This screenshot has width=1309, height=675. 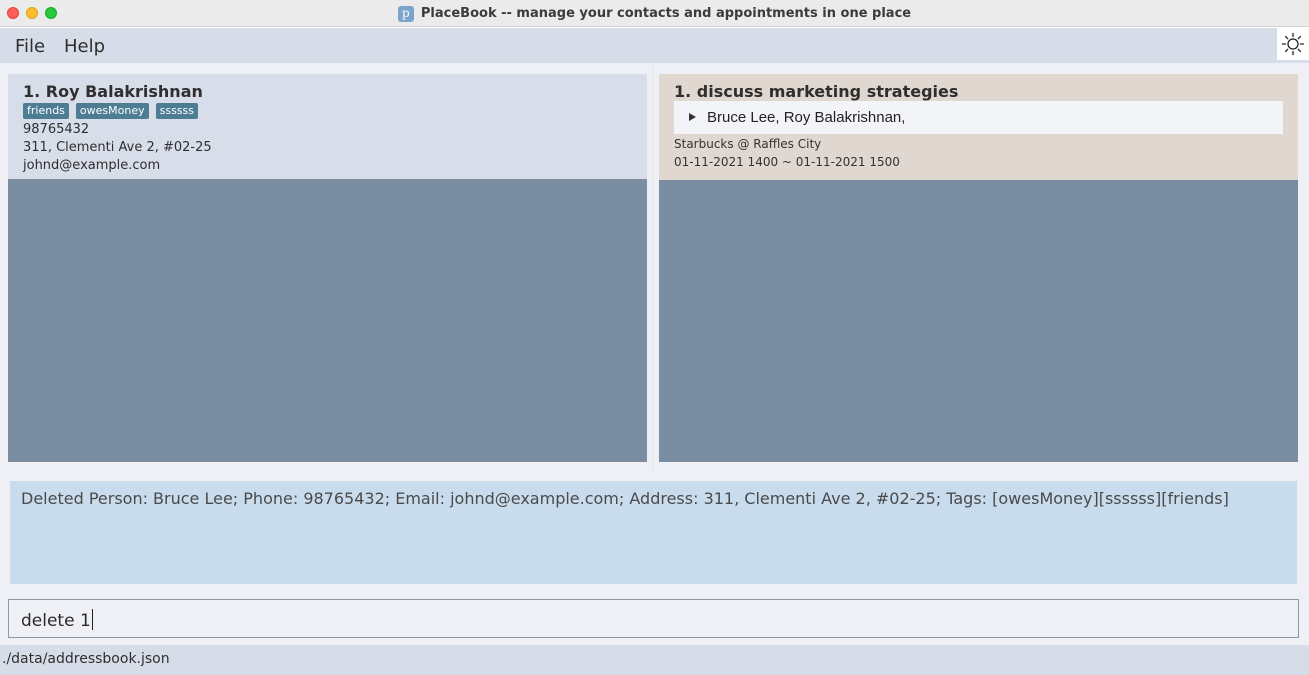 I want to click on status-bar: ./data/addressbook.json, so click(x=654, y=660).